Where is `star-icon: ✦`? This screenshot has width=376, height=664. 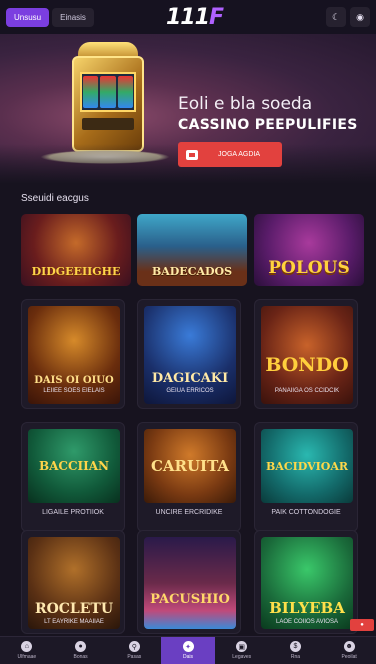
star-icon: ✦ is located at coordinates (188, 646).